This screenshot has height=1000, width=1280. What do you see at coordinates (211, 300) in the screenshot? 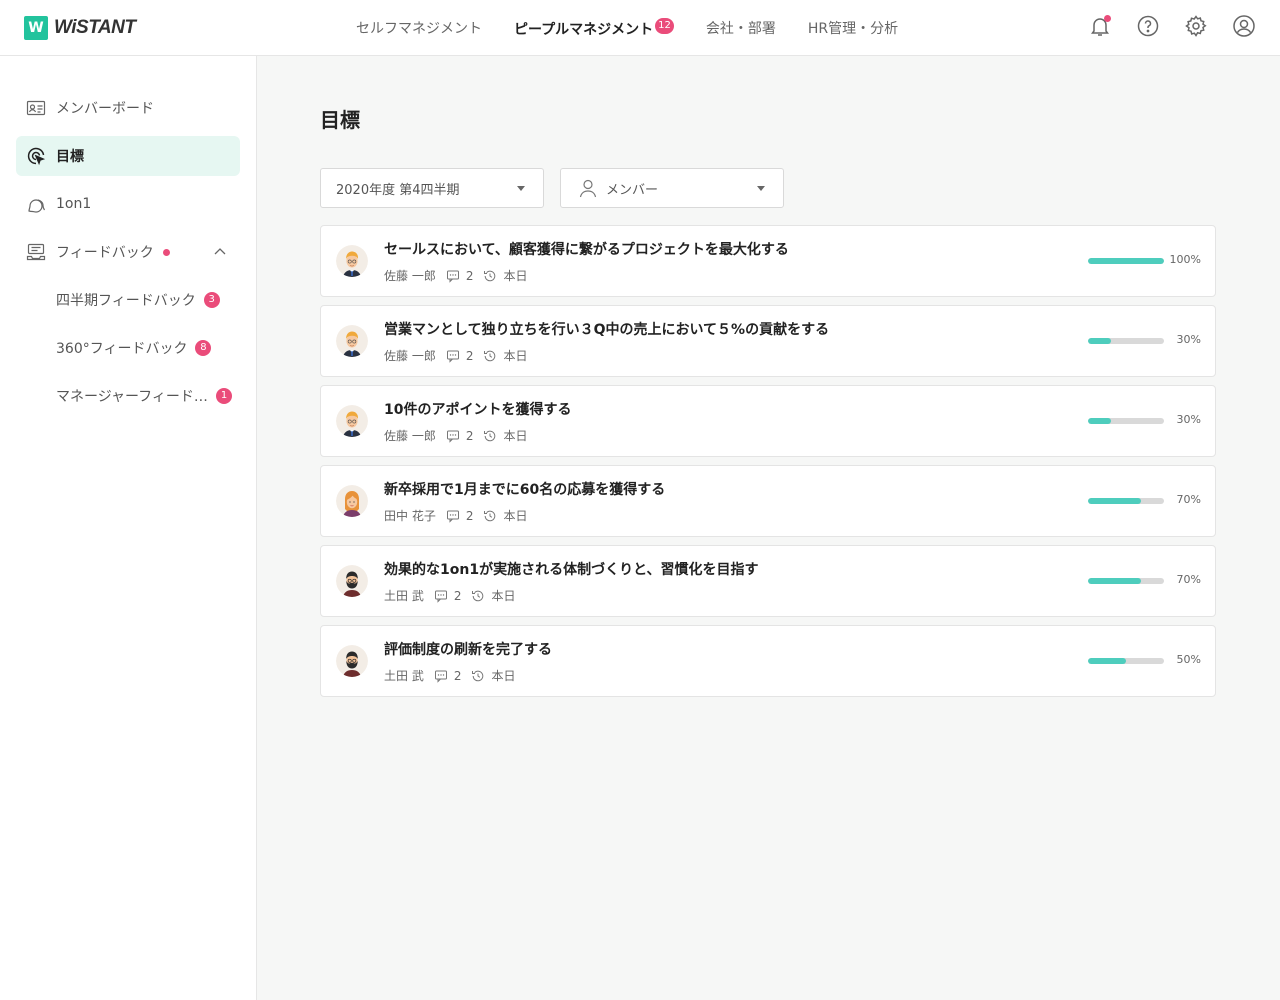
I see `count-badge: 3` at bounding box center [211, 300].